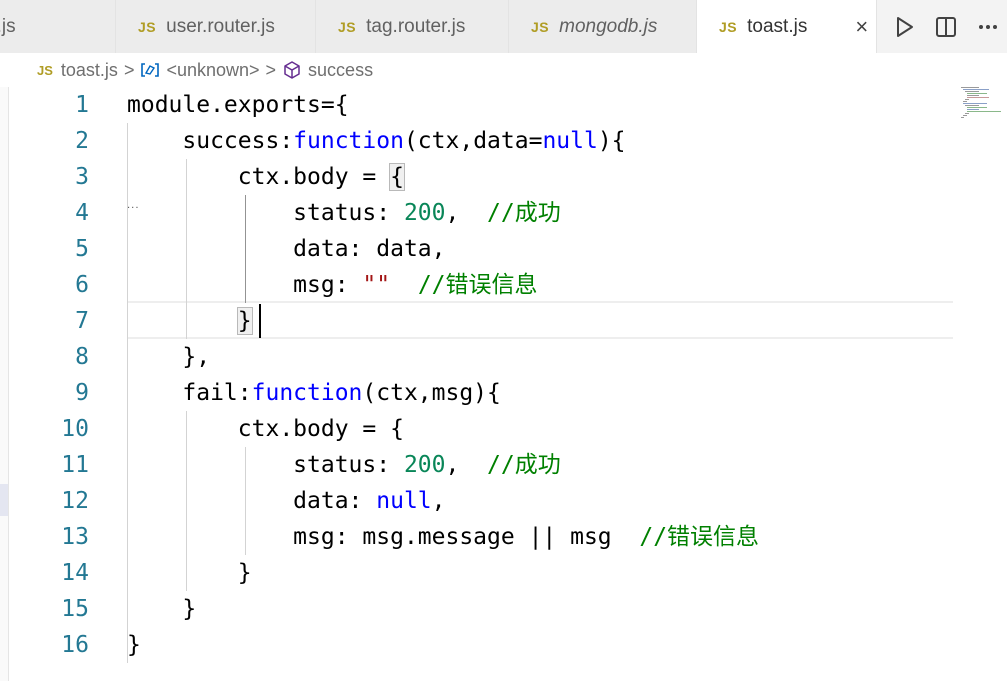 This screenshot has height=681, width=1007. I want to click on line-number: 16, so click(75, 645).